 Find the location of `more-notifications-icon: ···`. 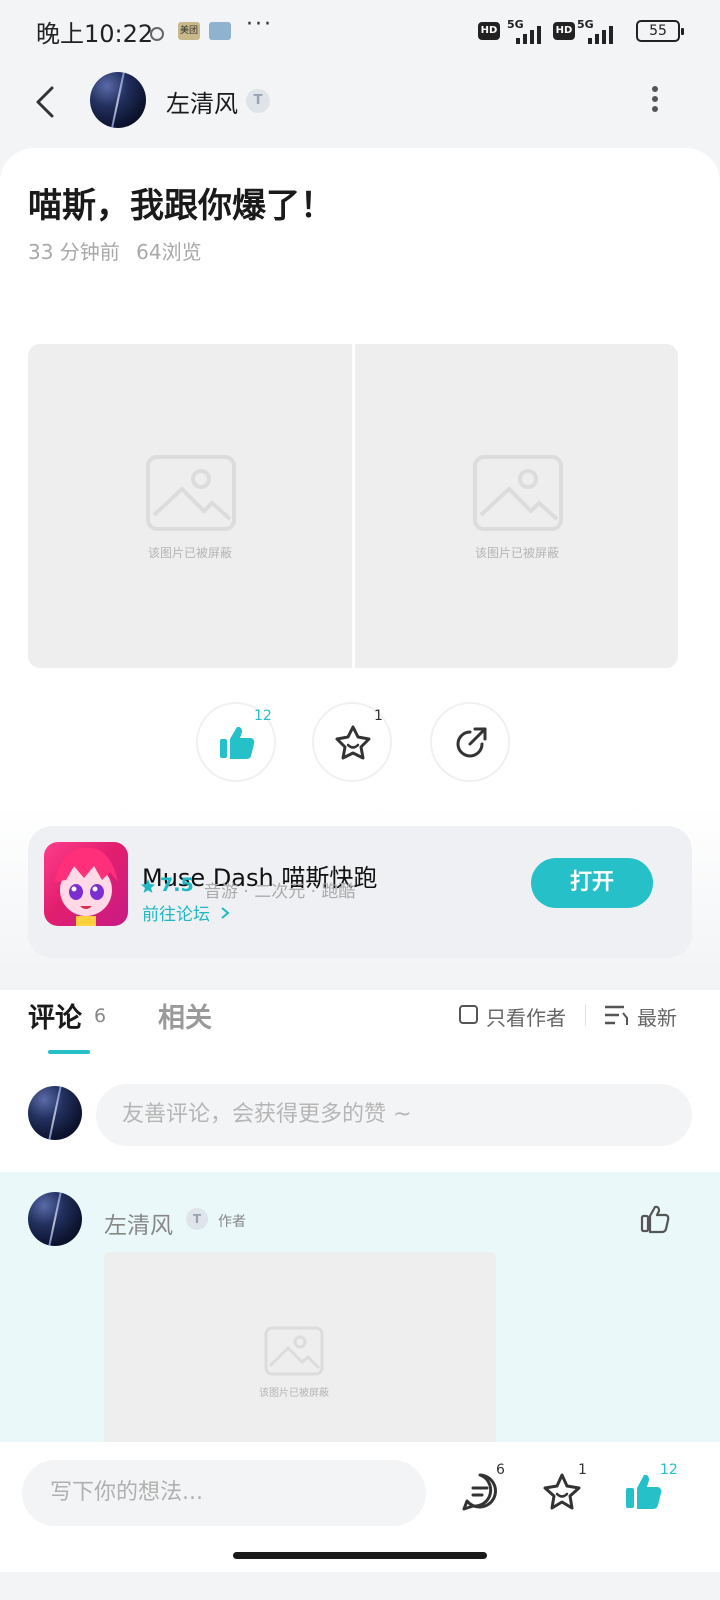

more-notifications-icon: ··· is located at coordinates (259, 24).